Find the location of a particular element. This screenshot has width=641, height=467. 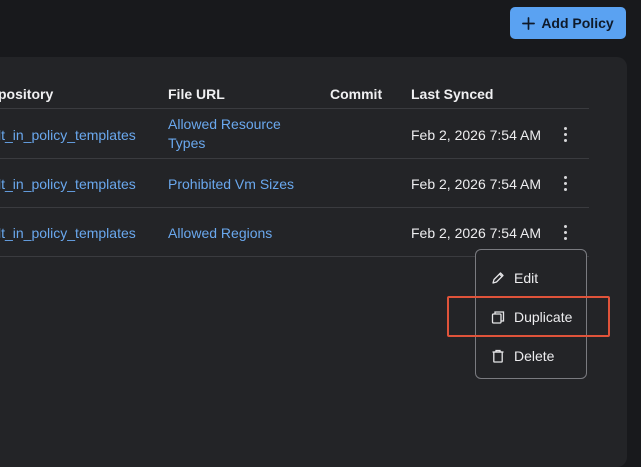

row-3-actions-kebab-icon is located at coordinates (565, 232).